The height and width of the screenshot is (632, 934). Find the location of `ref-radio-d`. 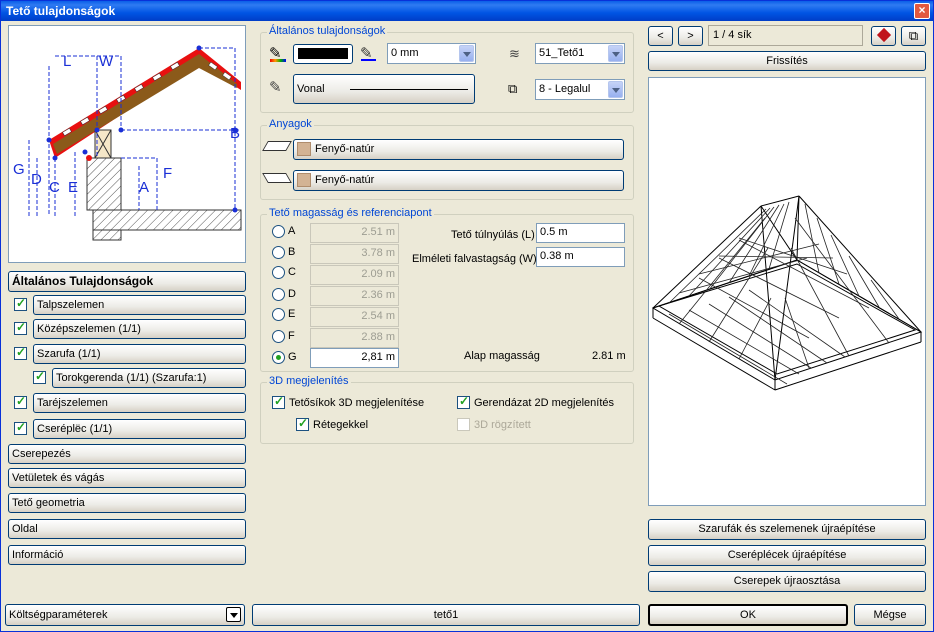

ref-radio-d is located at coordinates (278, 294).